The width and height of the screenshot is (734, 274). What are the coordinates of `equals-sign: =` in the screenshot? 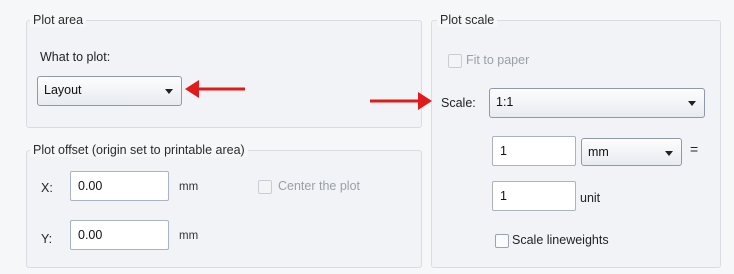 It's located at (694, 149).